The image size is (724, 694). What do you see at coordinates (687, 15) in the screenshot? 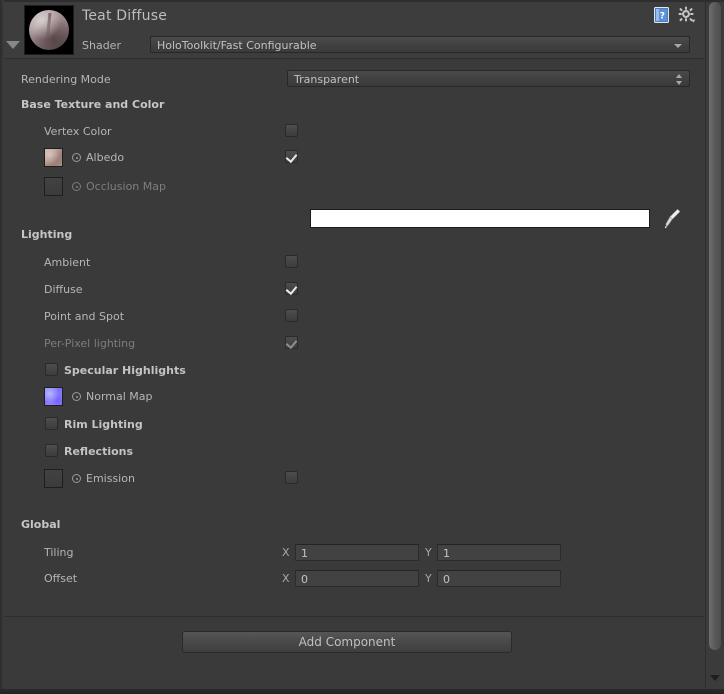
I see `gear-icon` at bounding box center [687, 15].